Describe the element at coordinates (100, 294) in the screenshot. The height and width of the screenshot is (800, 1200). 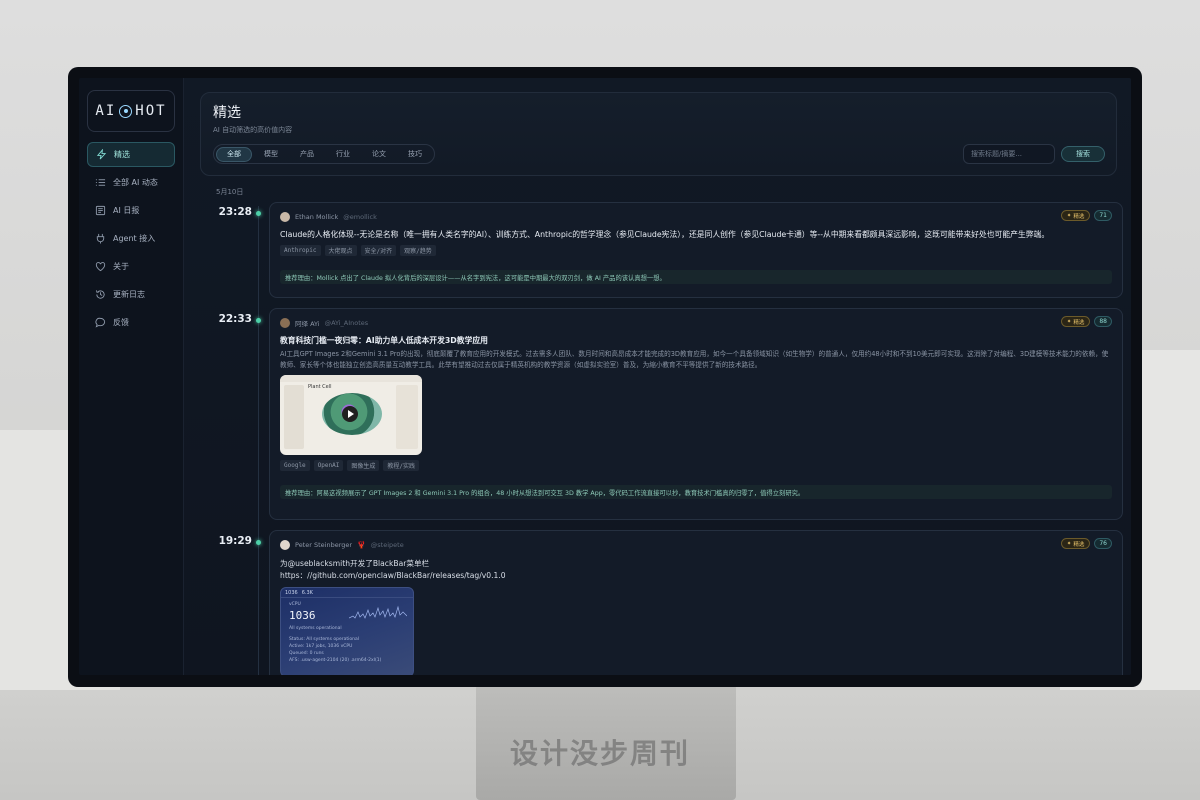
I see `history-icon` at that location.